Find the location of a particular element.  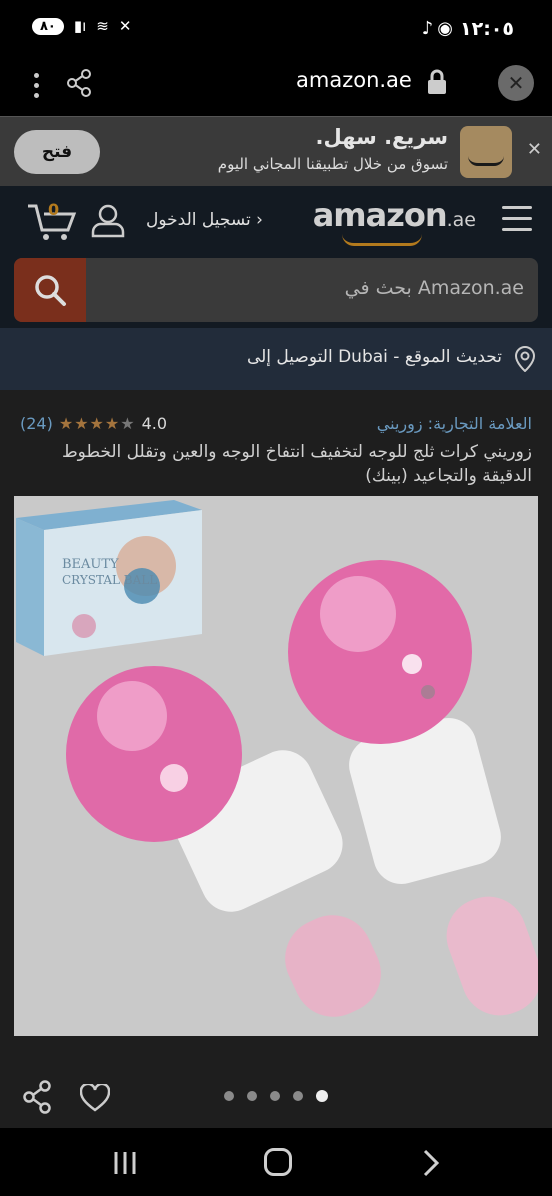

search-bar: بحث في Amazon.ae is located at coordinates (276, 290).